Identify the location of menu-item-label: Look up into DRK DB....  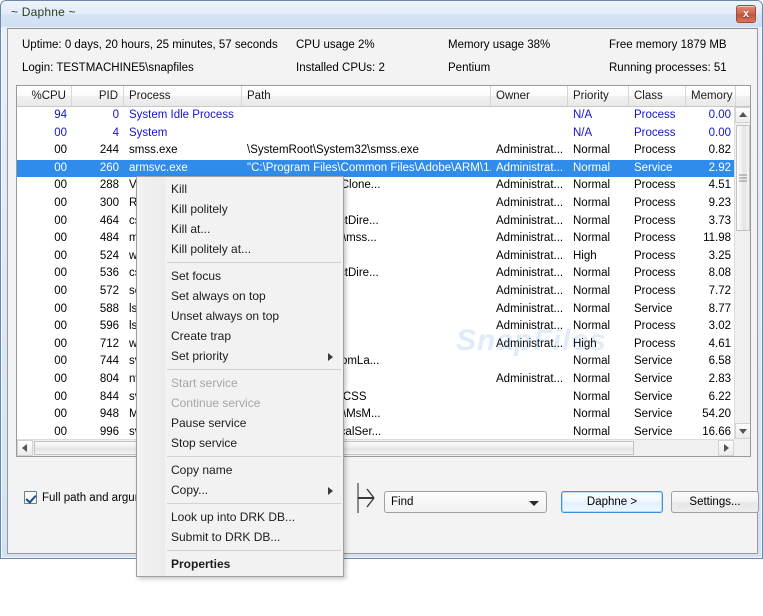
(233, 517).